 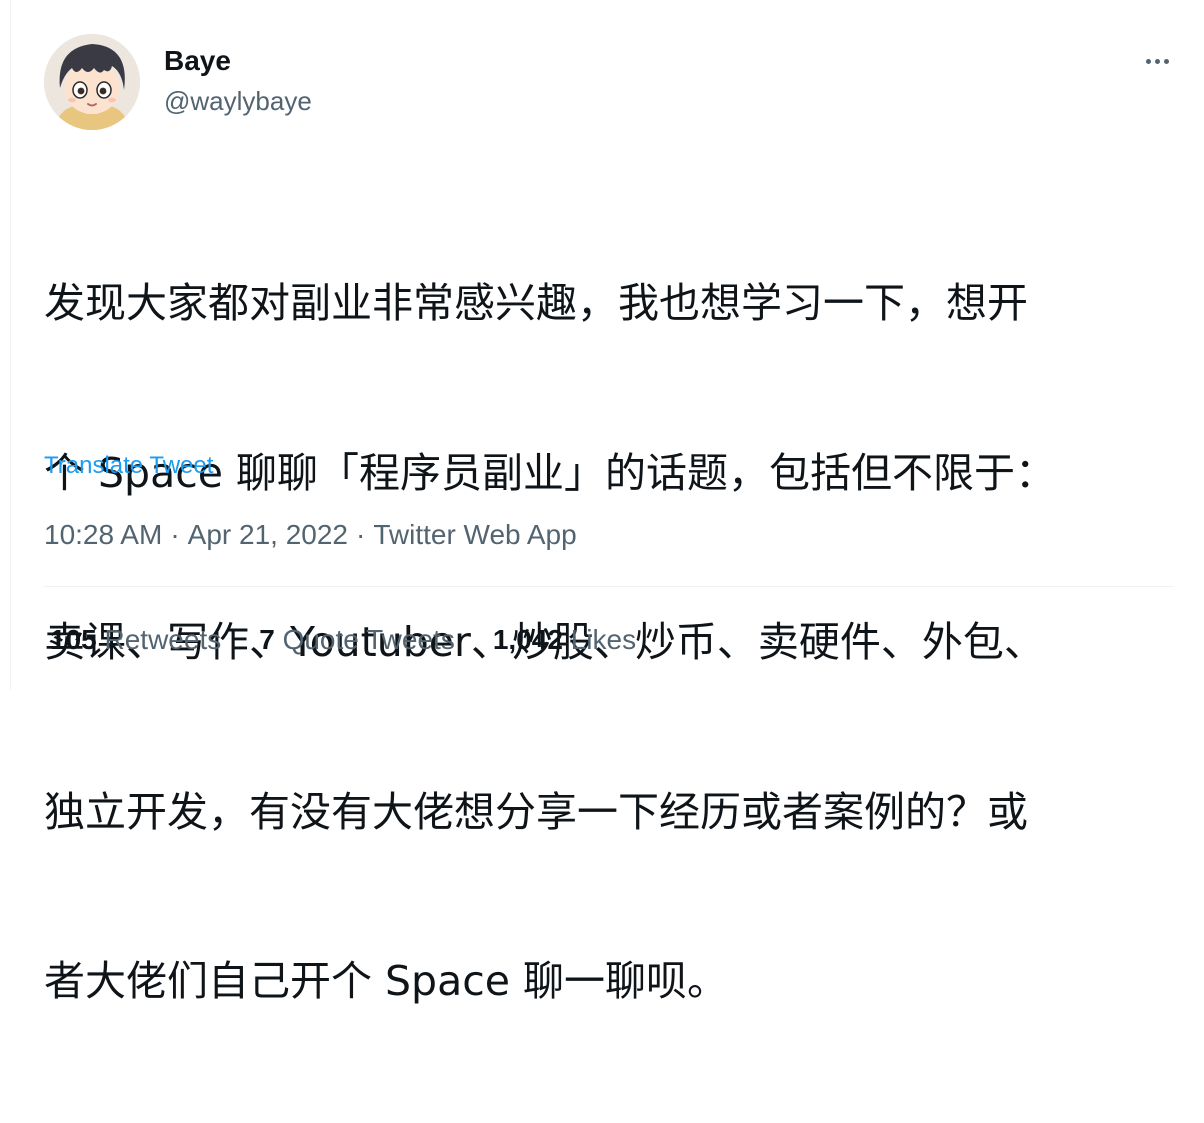 What do you see at coordinates (103, 534) in the screenshot?
I see `tweet-time: 10:28 AM` at bounding box center [103, 534].